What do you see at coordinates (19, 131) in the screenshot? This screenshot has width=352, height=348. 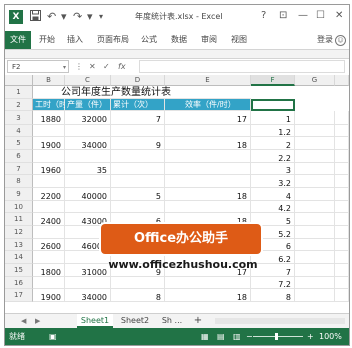 I see `row-header: 4` at bounding box center [19, 131].